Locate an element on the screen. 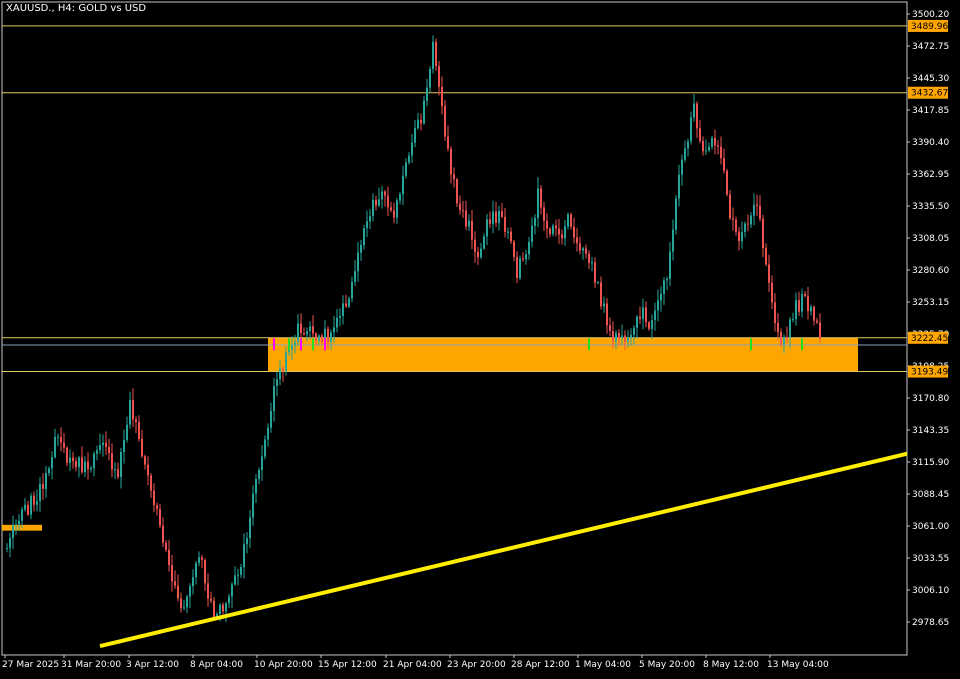 Image resolution: width=960 pixels, height=679 pixels. price-level-label: 3222.45 is located at coordinates (929, 339).